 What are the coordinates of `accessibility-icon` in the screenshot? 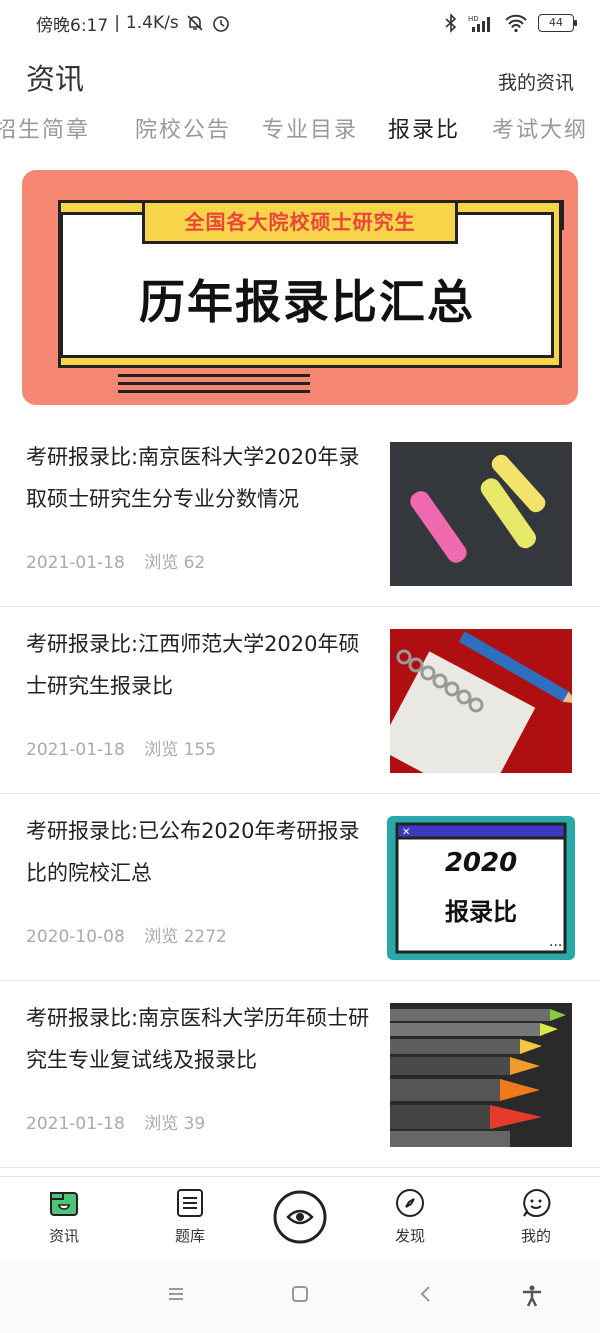 It's located at (532, 1296).